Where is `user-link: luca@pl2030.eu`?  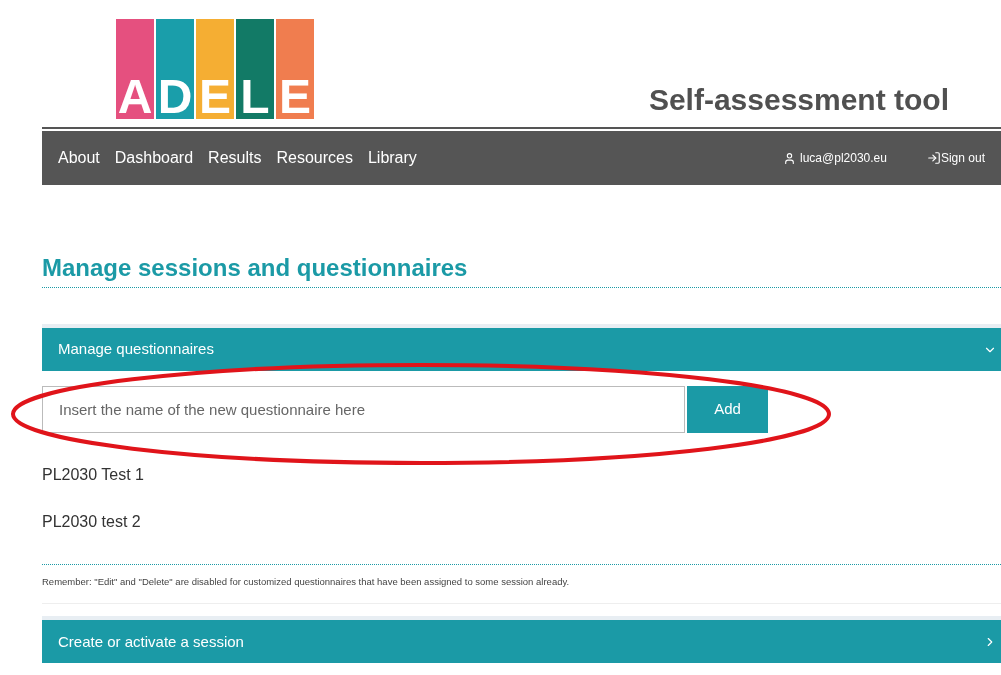
user-link: luca@pl2030.eu is located at coordinates (835, 158).